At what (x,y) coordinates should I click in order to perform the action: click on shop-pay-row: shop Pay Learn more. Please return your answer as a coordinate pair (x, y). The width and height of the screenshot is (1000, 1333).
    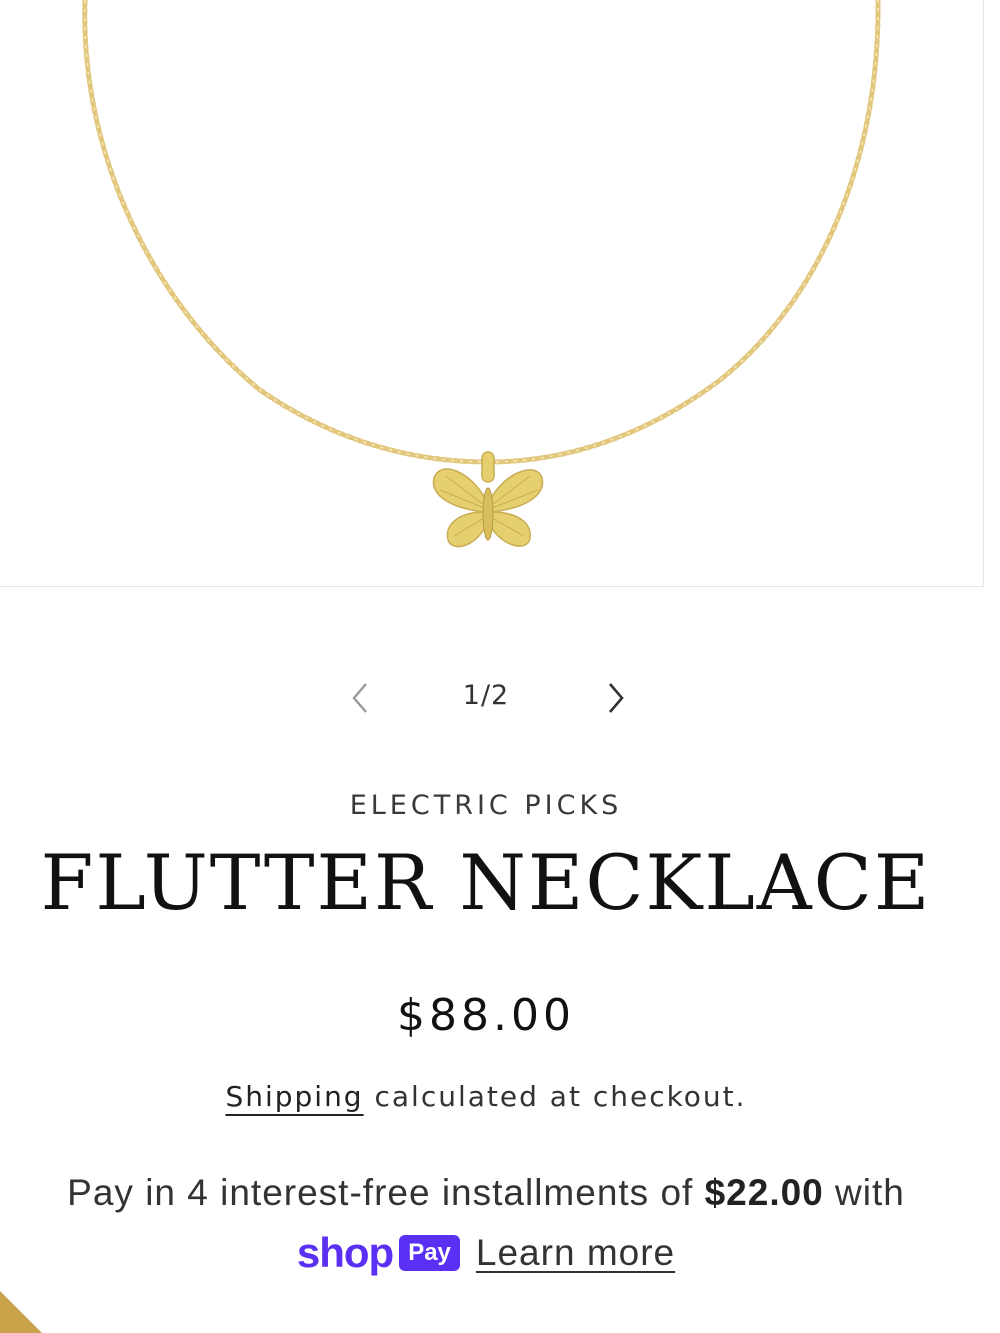
    Looking at the image, I should click on (486, 1253).